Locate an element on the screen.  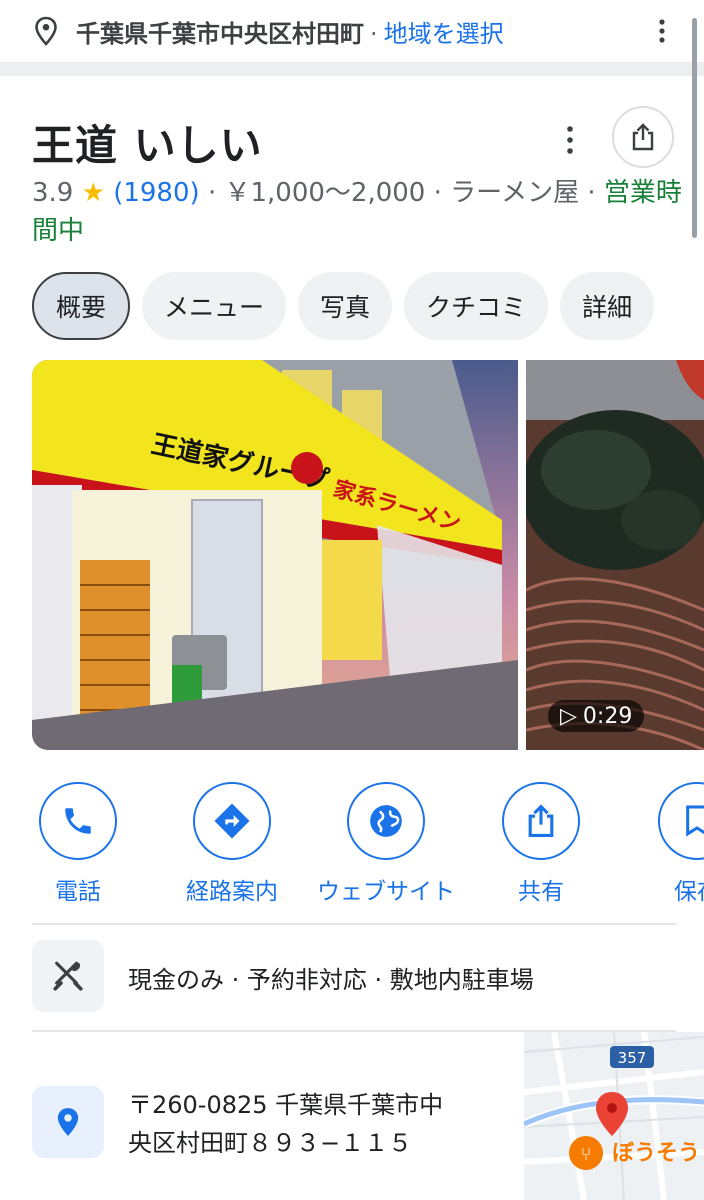
directions-button: 経路案内 is located at coordinates (232, 844).